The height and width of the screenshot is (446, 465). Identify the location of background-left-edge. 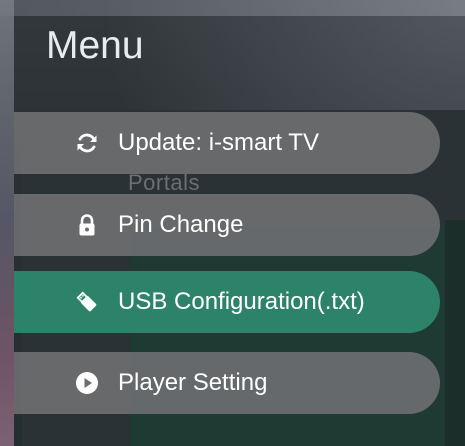
(7, 223).